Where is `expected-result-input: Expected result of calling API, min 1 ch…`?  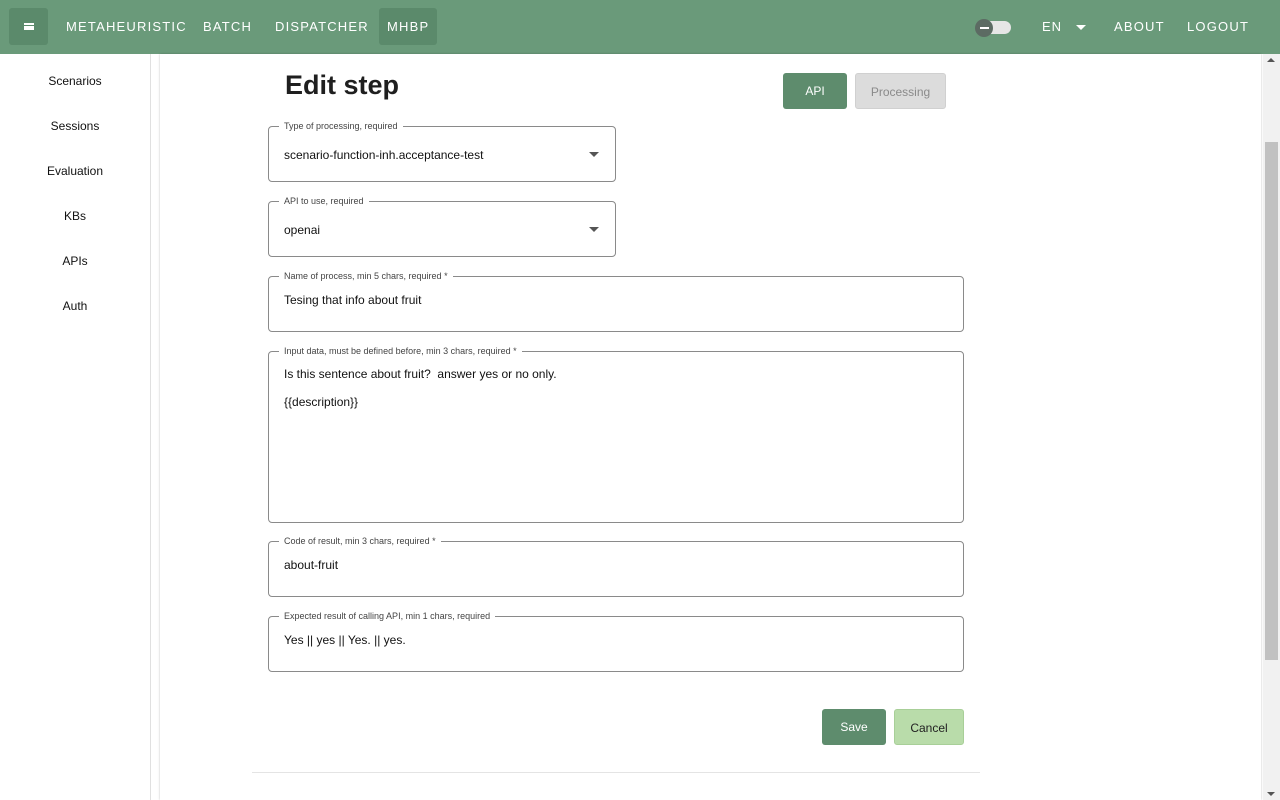
expected-result-input: Expected result of calling API, min 1 ch… is located at coordinates (616, 641).